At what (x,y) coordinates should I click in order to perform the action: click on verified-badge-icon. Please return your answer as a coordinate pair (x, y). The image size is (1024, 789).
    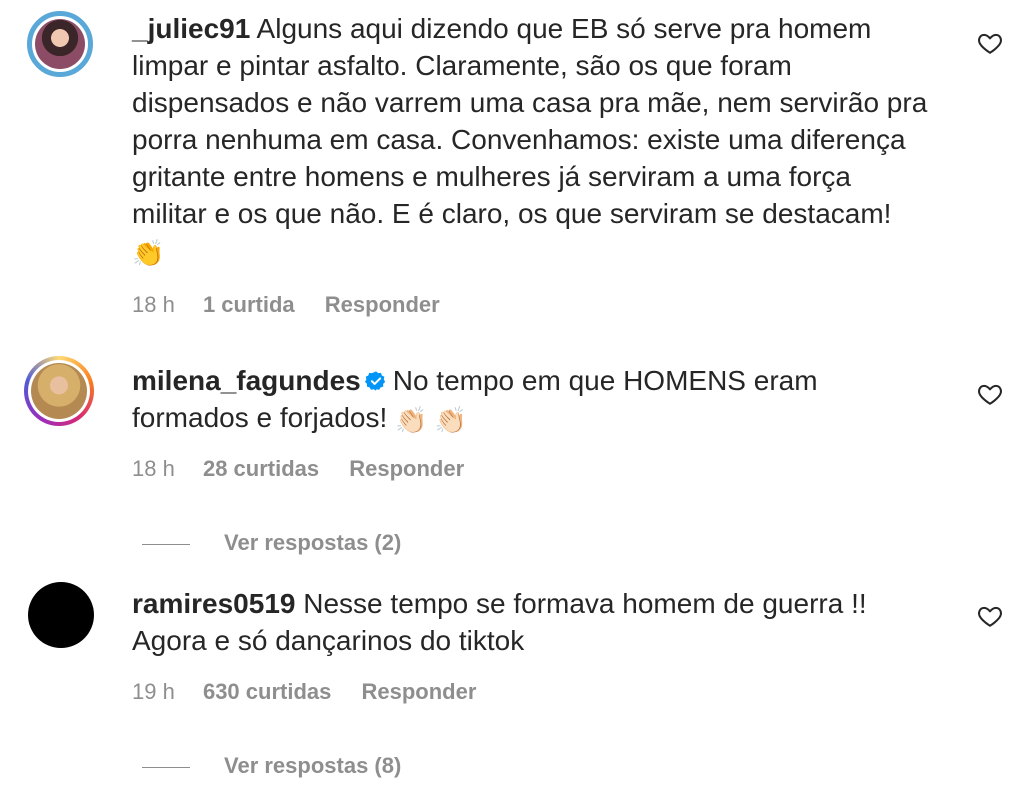
    Looking at the image, I should click on (374, 381).